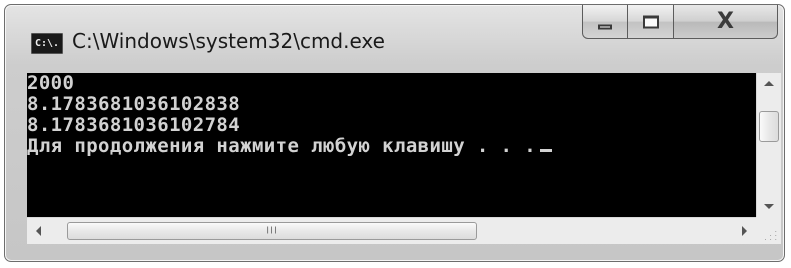 This screenshot has height=268, width=791. I want to click on console-line: 8.1783681036102838, so click(134, 104).